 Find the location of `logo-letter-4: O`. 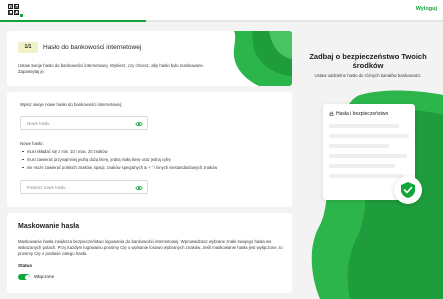

logo-letter-4: O is located at coordinates (16, 13).